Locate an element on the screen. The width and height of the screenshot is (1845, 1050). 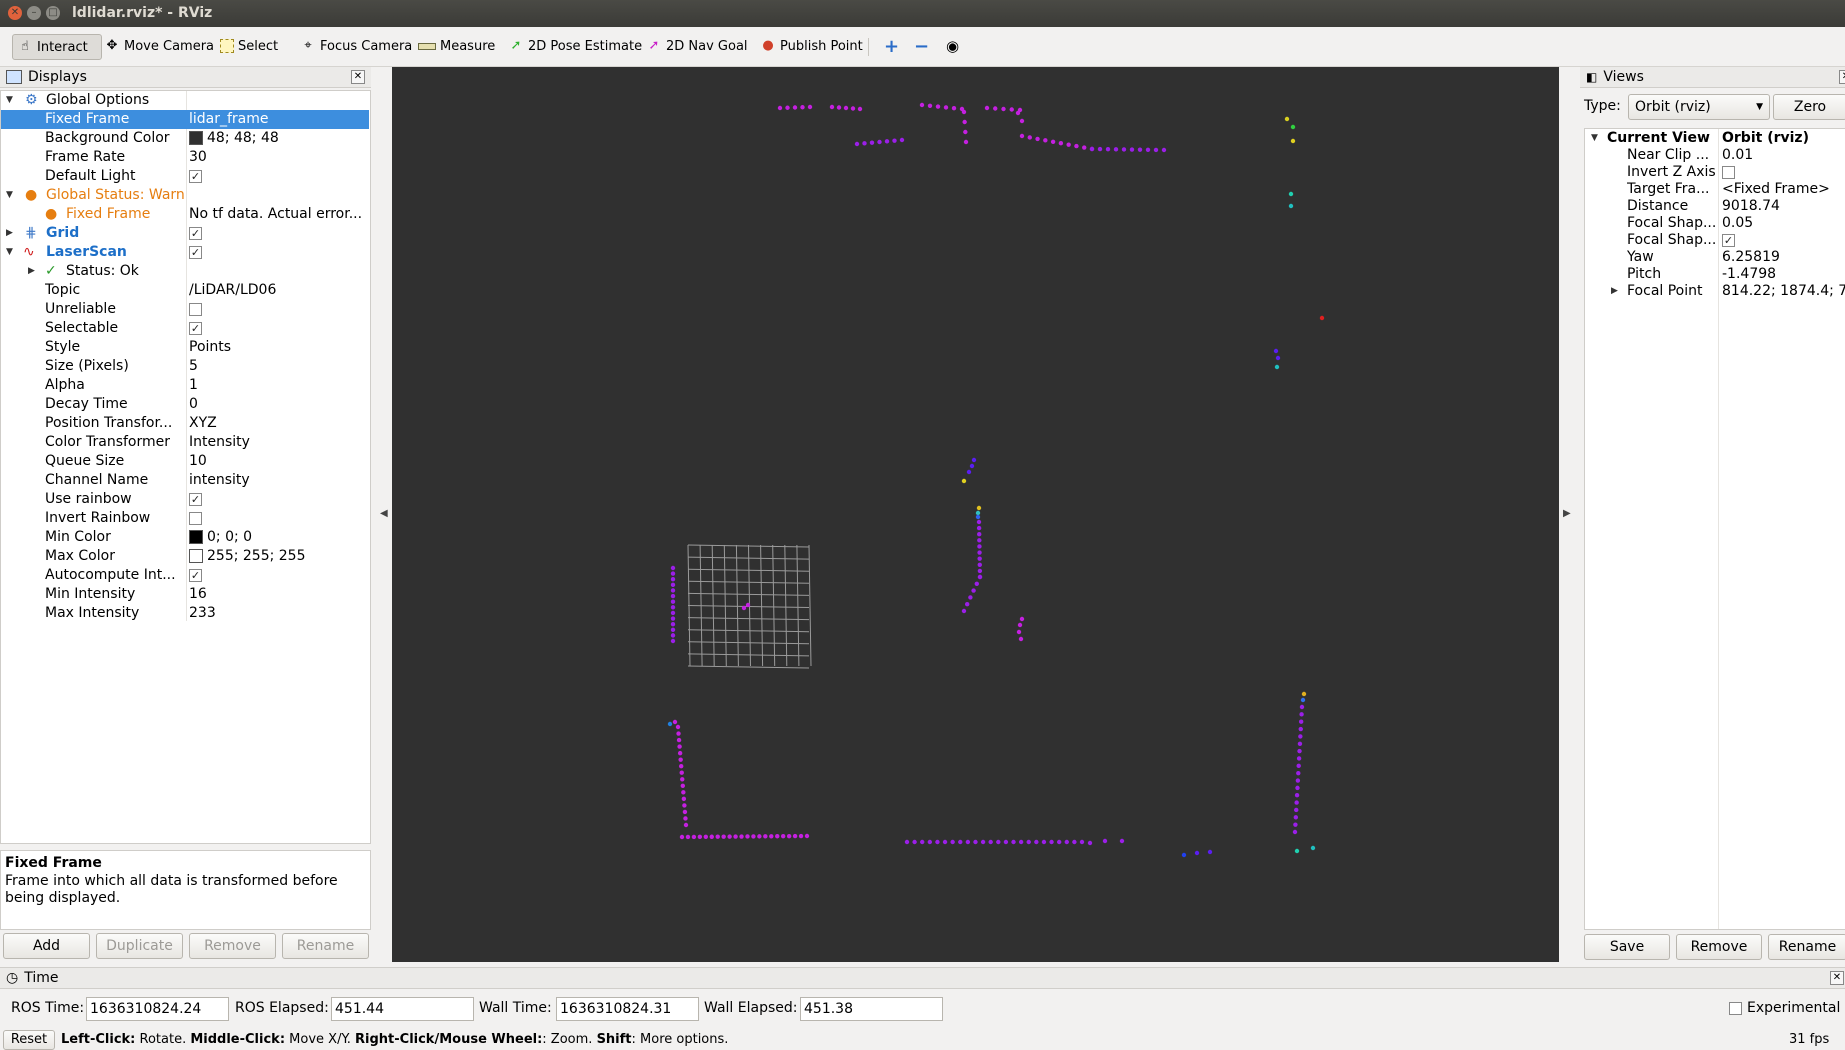
tree-row-invert-rainbow: Invert Rainbow is located at coordinates (185, 518).